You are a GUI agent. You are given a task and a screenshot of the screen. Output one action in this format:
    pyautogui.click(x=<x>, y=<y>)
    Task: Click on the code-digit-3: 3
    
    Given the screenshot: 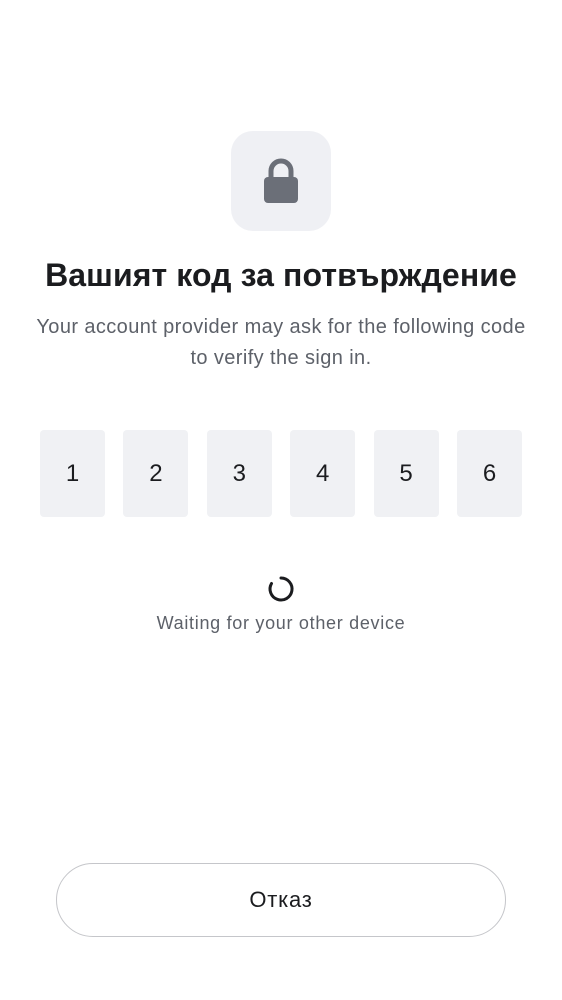 What is the action you would take?
    pyautogui.click(x=239, y=473)
    